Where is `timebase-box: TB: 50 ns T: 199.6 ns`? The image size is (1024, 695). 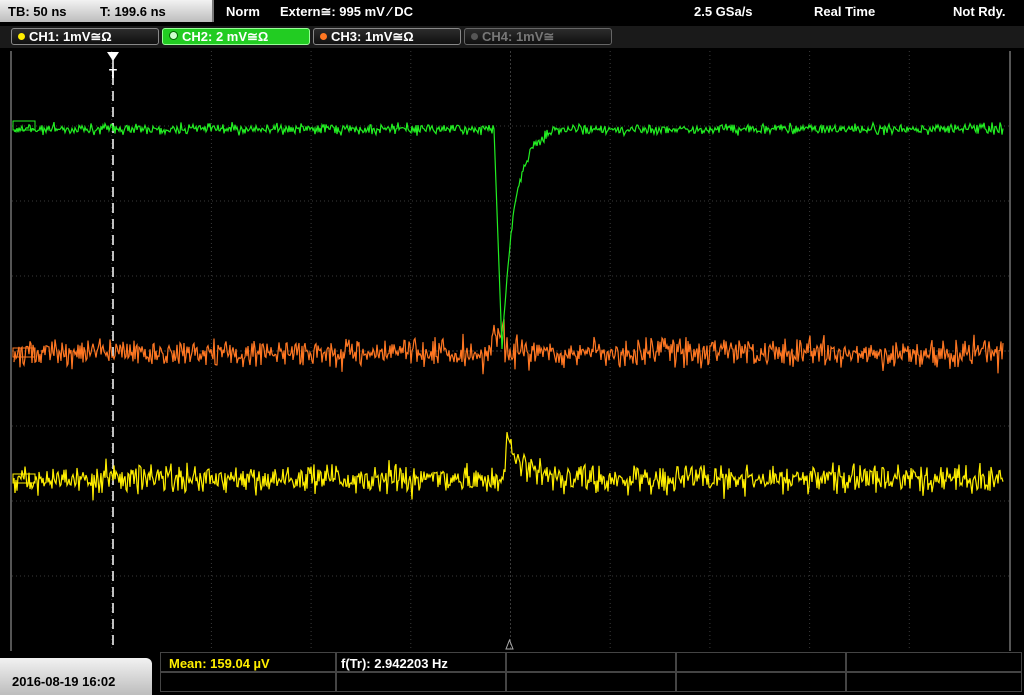
timebase-box: TB: 50 ns T: 199.6 ns is located at coordinates (107, 11).